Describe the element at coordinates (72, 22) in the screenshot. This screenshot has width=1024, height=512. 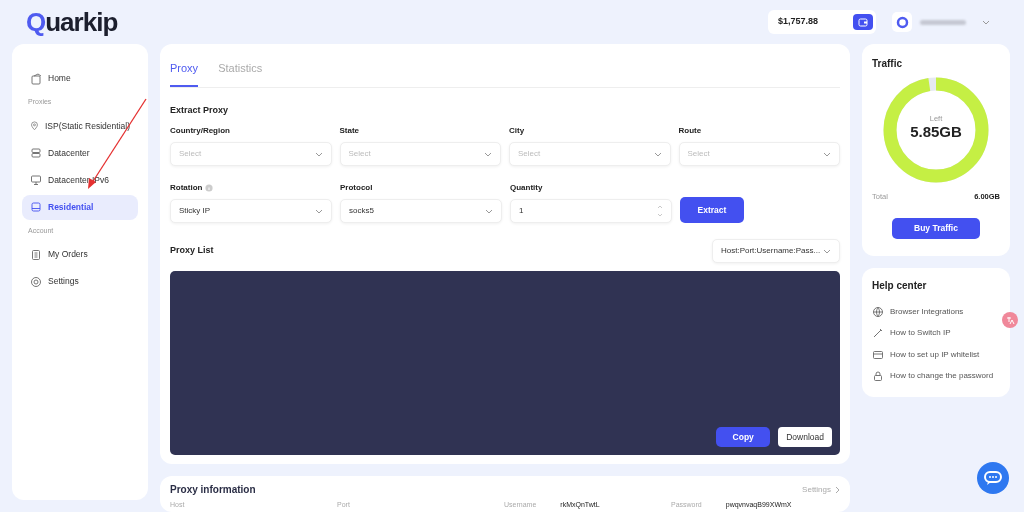
I see `logo: Quarkip` at that location.